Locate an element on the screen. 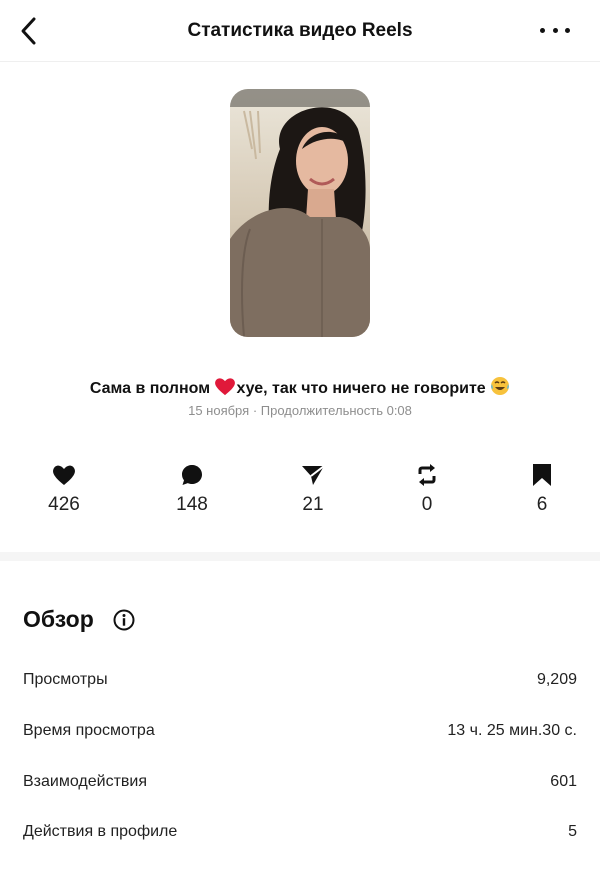 The width and height of the screenshot is (600, 873). laughing-tears-emoji-icon is located at coordinates (500, 386).